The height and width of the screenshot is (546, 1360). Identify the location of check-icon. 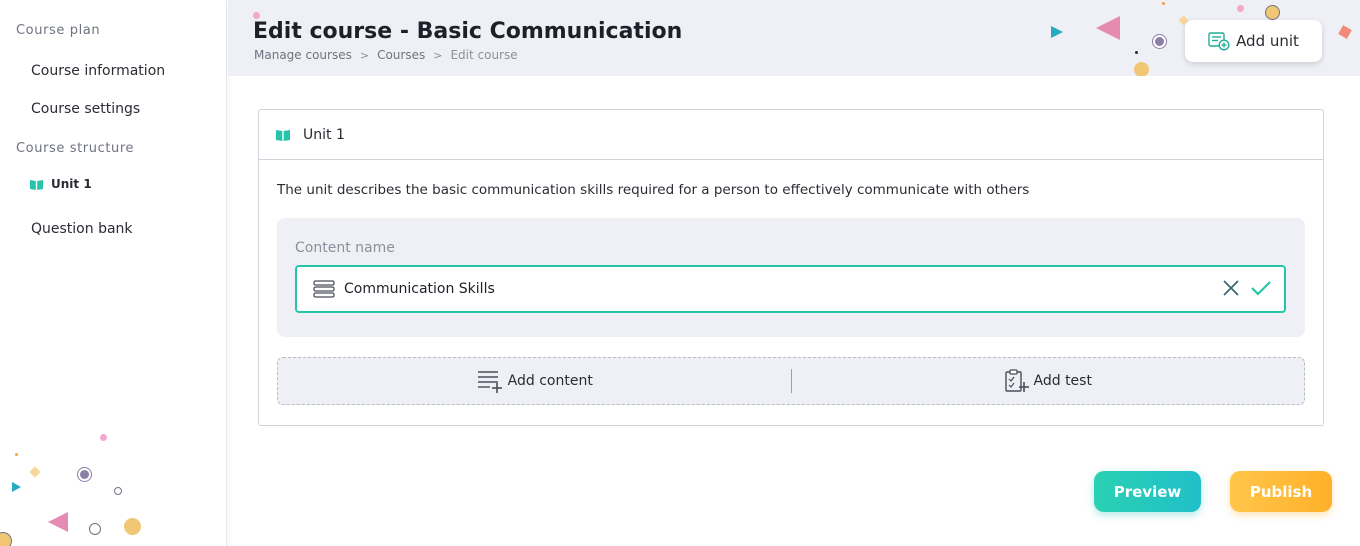
(1261, 288).